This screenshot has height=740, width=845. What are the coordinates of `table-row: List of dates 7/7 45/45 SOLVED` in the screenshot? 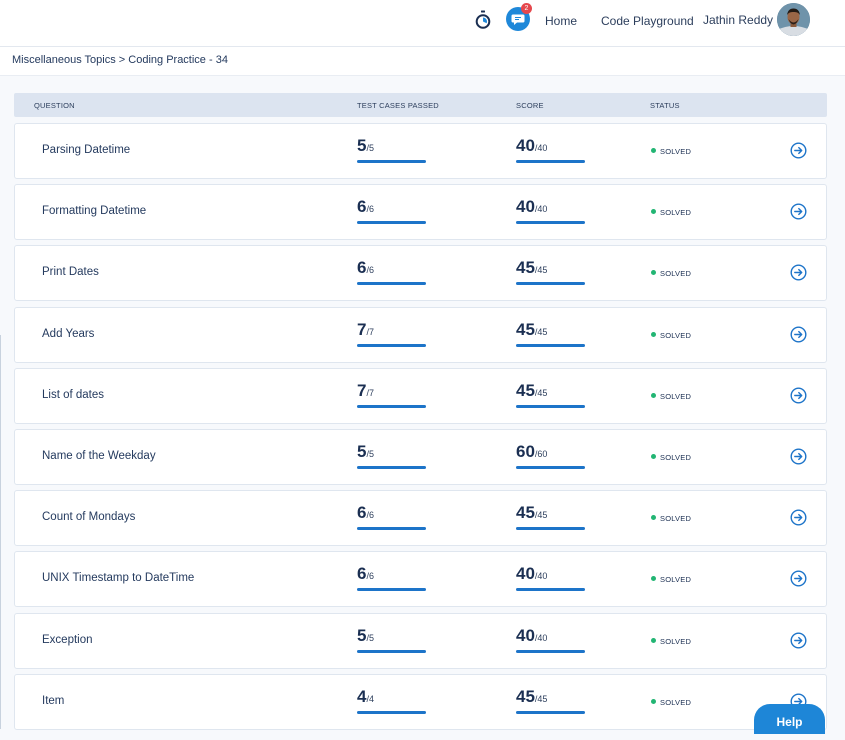 It's located at (420, 396).